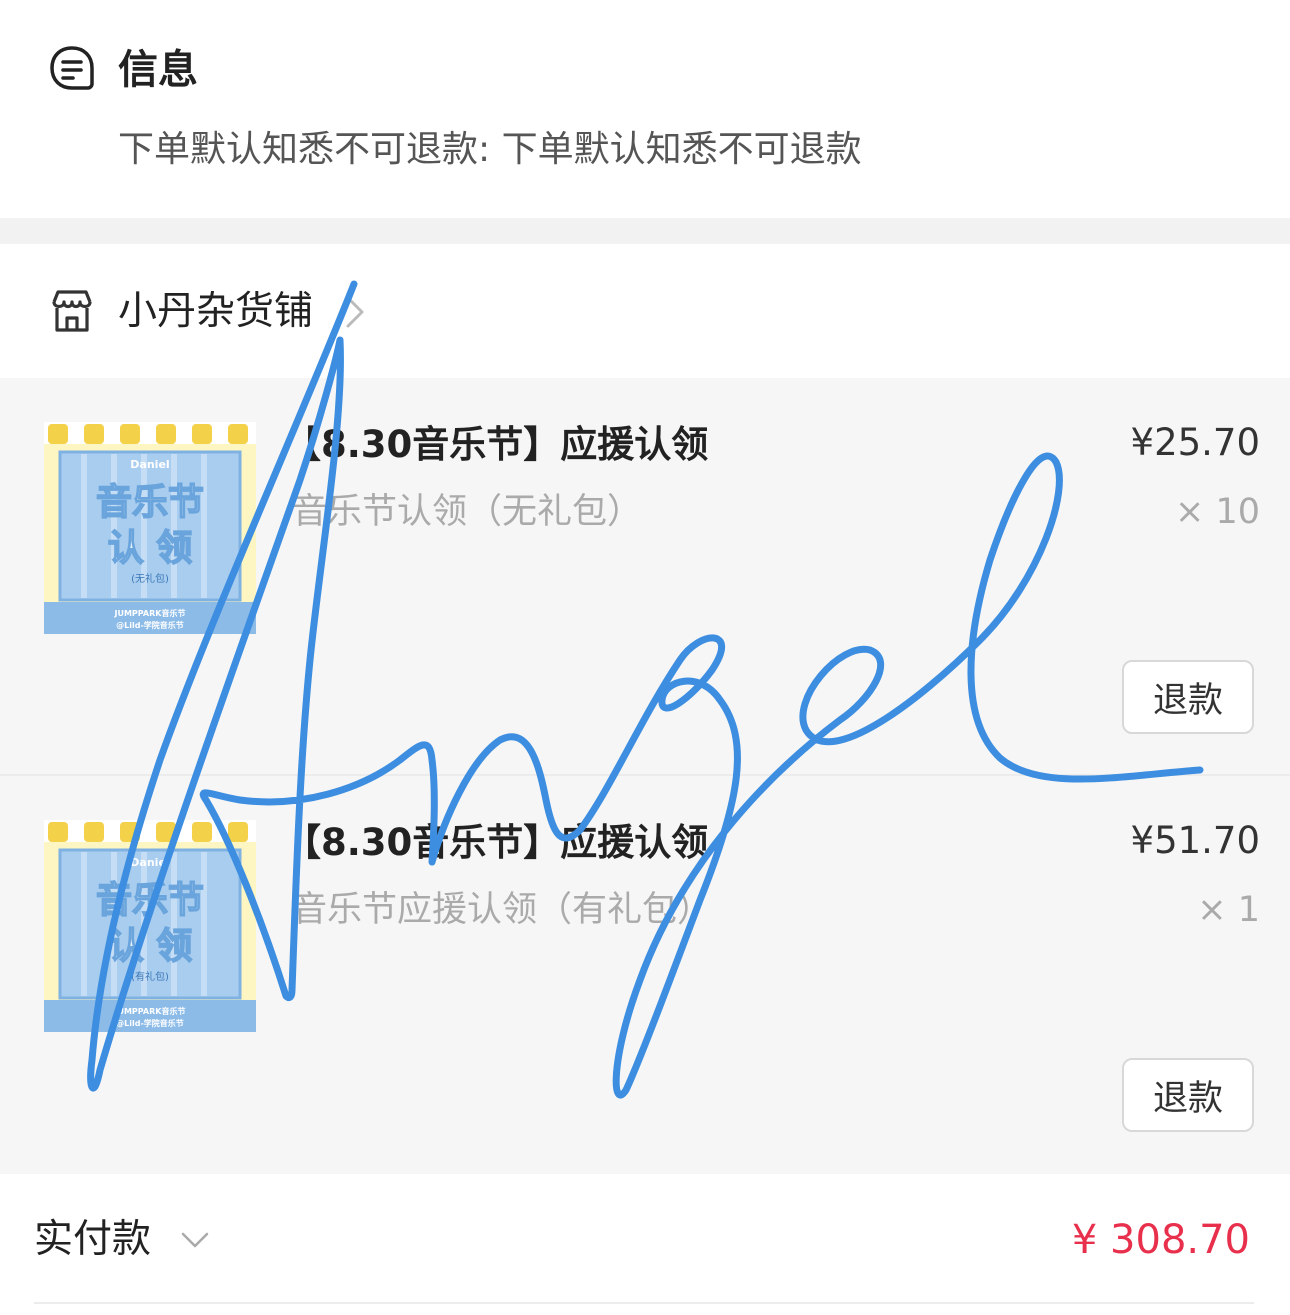  What do you see at coordinates (355, 312) in the screenshot?
I see `chevron-right-icon` at bounding box center [355, 312].